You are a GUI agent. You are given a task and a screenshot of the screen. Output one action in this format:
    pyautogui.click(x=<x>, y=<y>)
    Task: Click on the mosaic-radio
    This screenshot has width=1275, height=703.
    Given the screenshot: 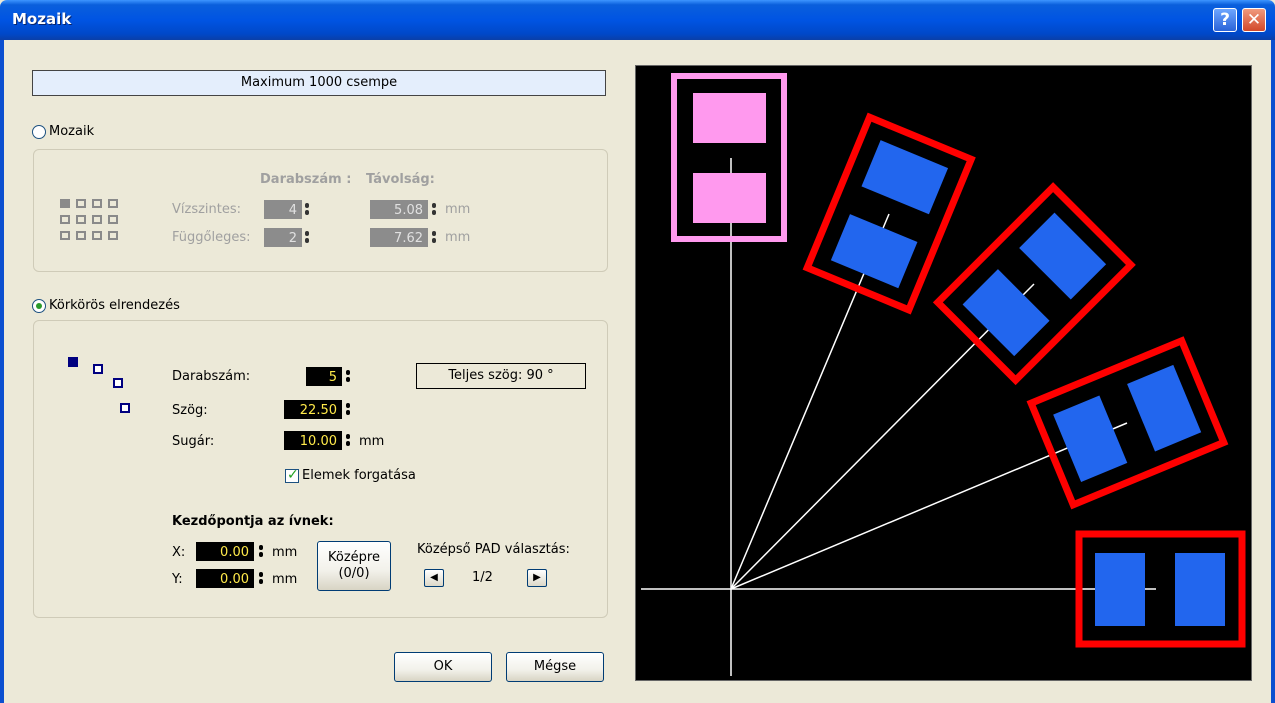 What is the action you would take?
    pyautogui.click(x=39, y=132)
    